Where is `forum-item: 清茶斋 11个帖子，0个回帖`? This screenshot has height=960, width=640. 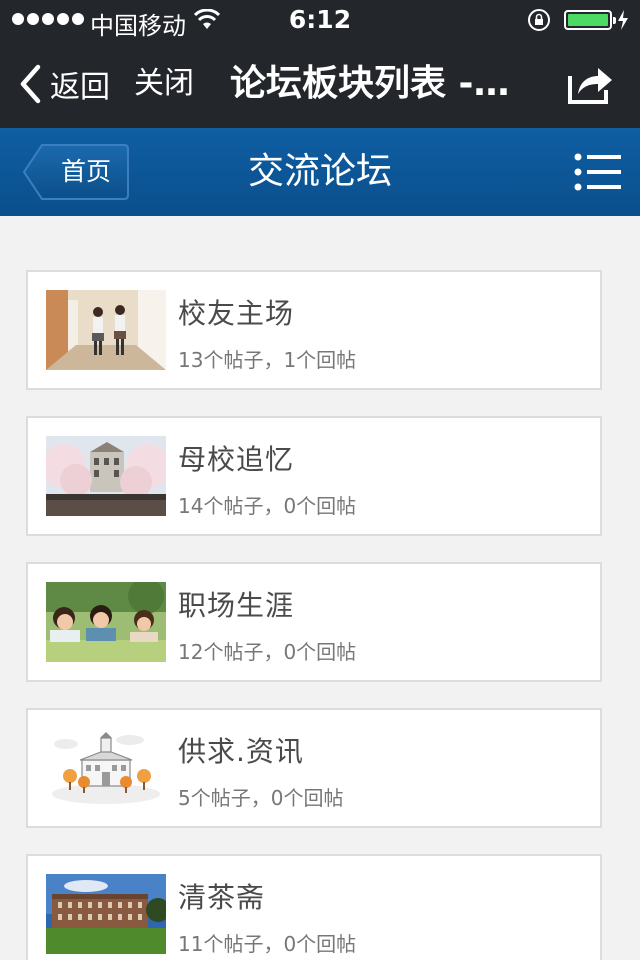 forum-item: 清茶斋 11个帖子，0个回帖 is located at coordinates (314, 907).